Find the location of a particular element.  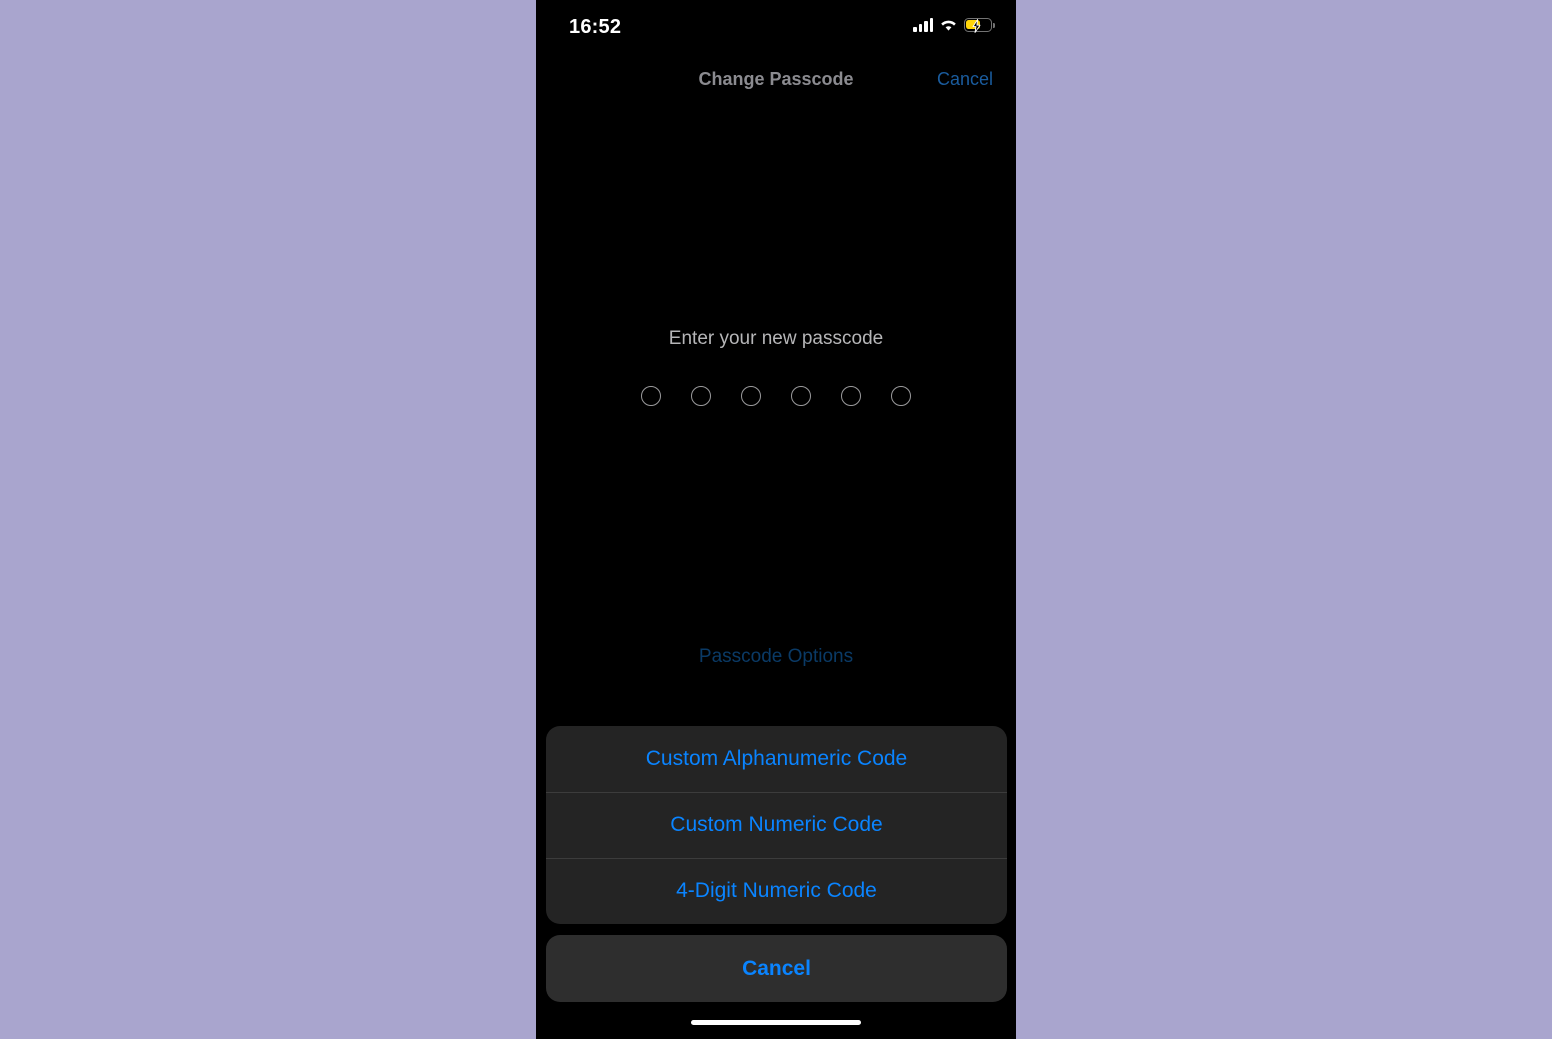

status-bar-indicators is located at coordinates (954, 25).